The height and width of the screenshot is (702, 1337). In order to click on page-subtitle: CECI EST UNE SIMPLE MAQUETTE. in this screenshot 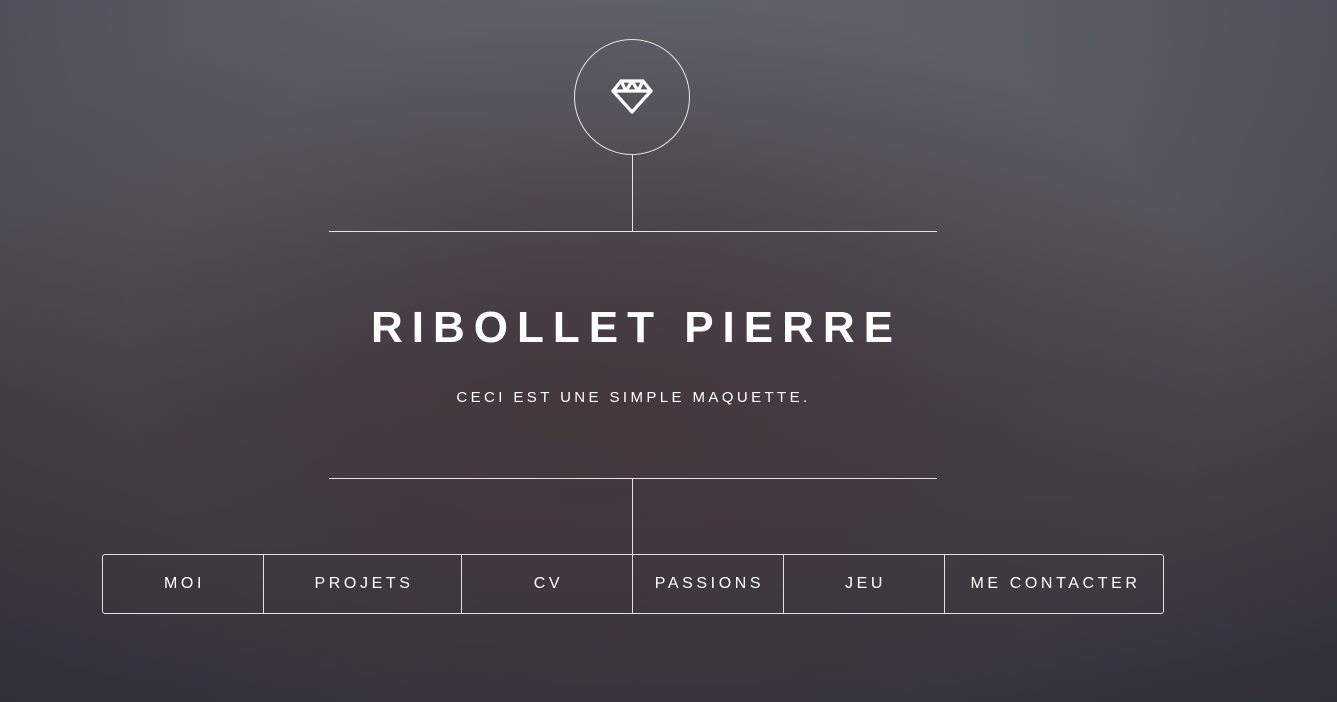, I will do `click(633, 397)`.